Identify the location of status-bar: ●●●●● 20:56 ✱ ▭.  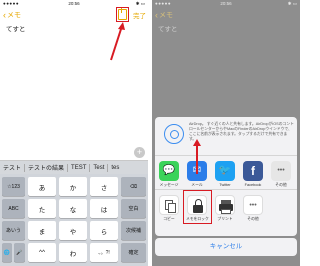
(226, 4).